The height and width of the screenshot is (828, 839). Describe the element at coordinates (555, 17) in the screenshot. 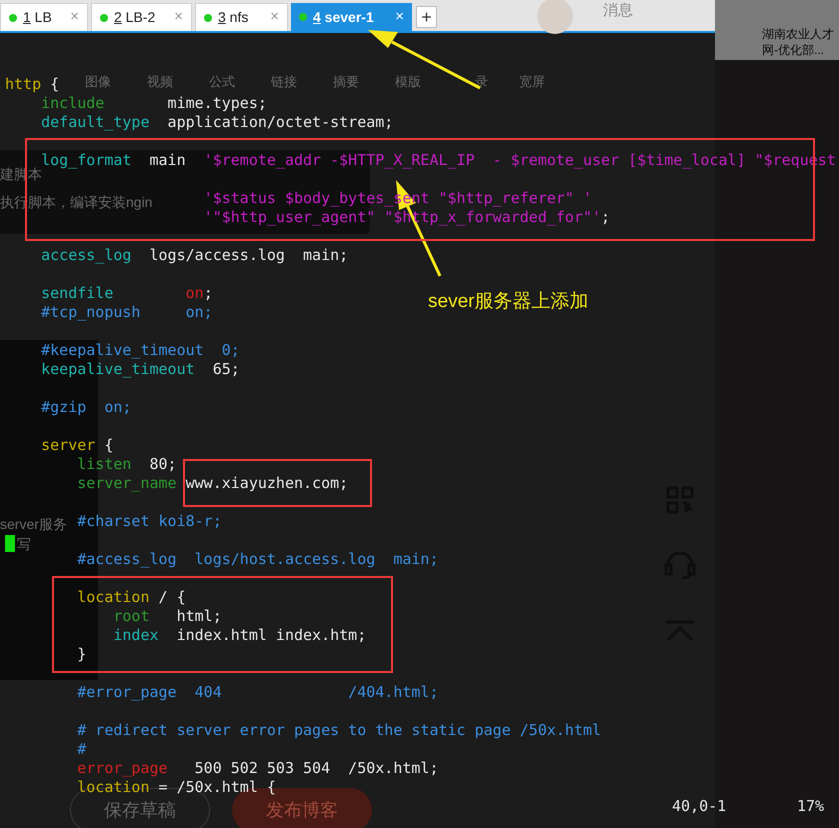

I see `avatar` at that location.